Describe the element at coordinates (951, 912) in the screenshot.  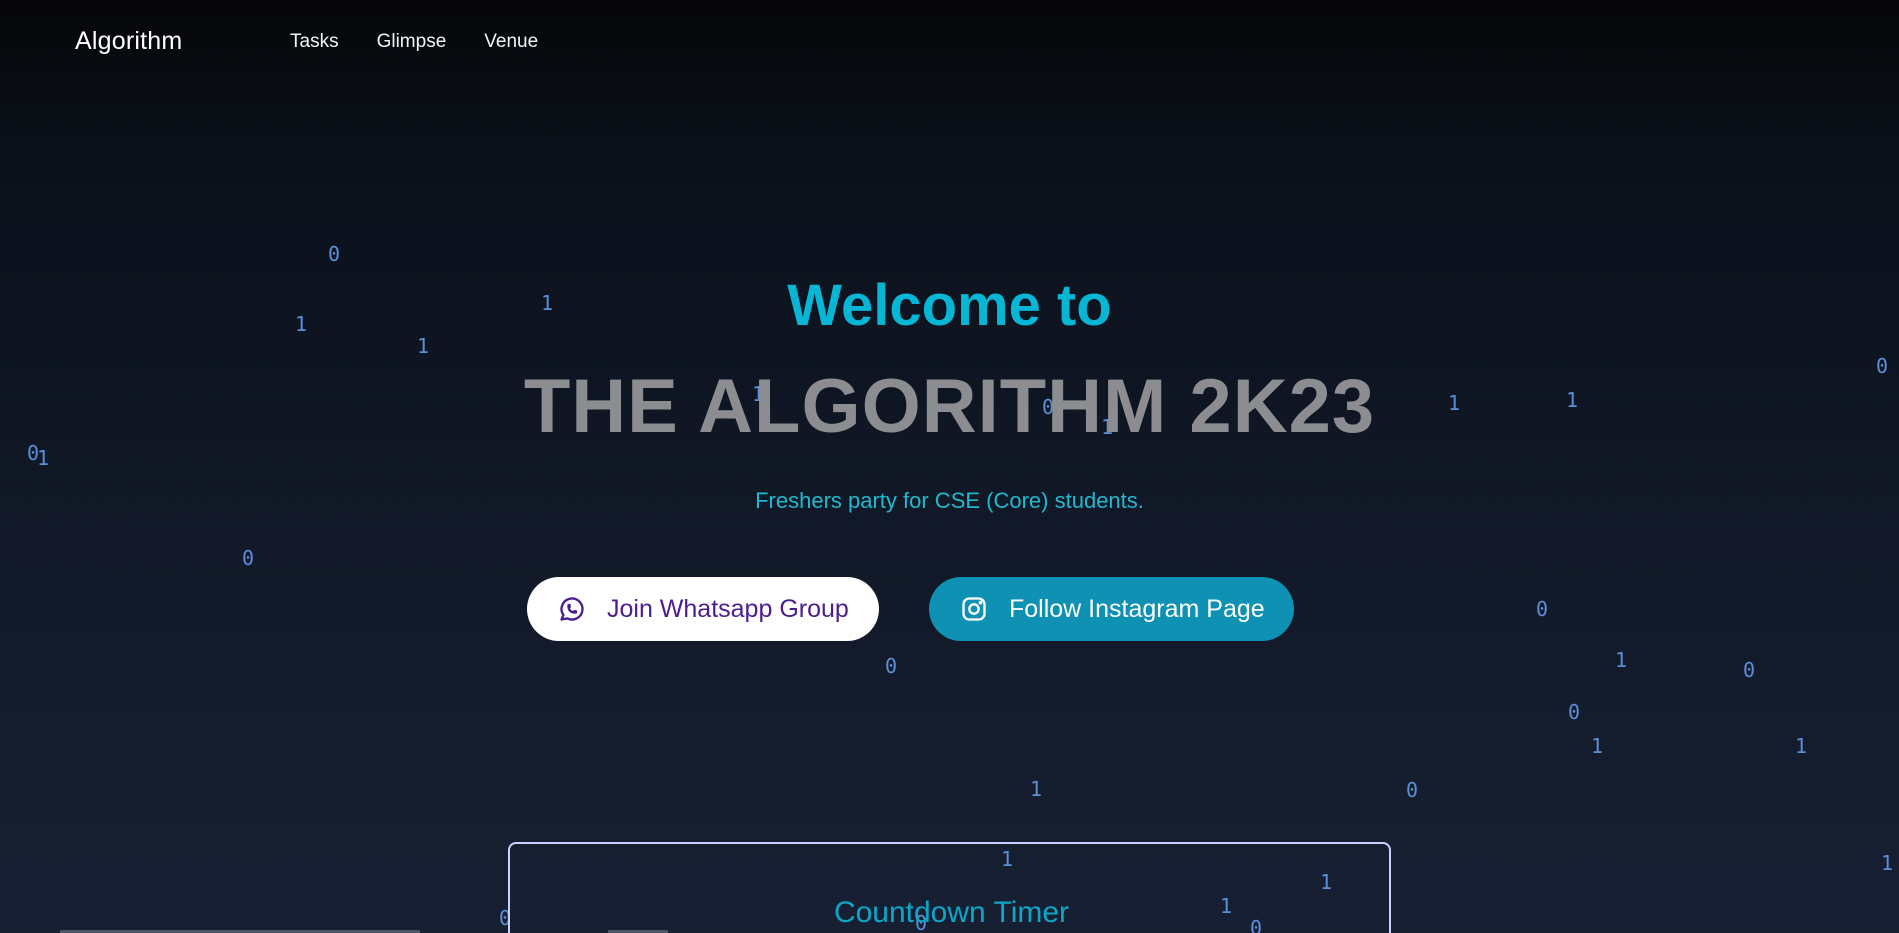
I see `countdown-title: Countdown Timer` at that location.